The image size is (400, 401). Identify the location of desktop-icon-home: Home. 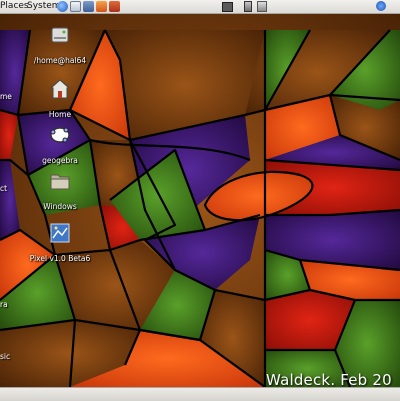
(60, 99).